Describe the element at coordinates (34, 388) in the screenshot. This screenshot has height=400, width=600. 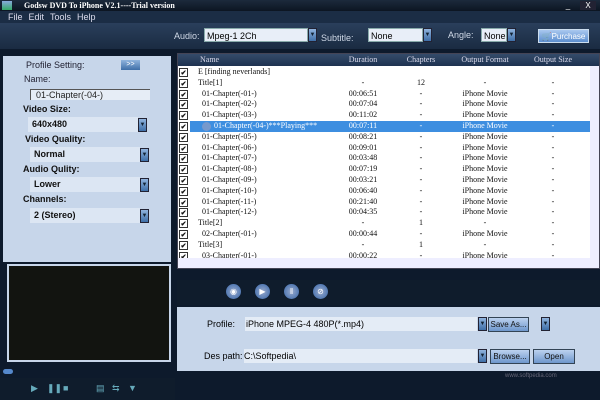
I see `play-icon: ▶` at that location.